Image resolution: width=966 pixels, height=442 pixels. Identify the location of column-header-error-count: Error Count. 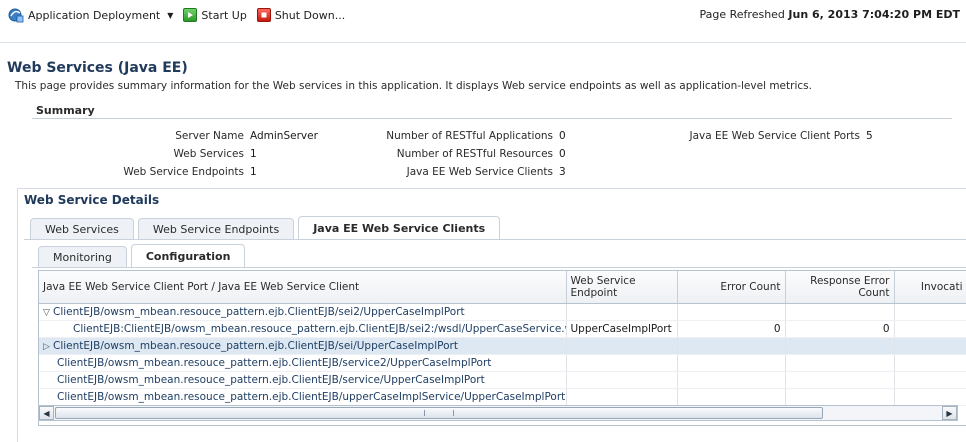
(731, 287).